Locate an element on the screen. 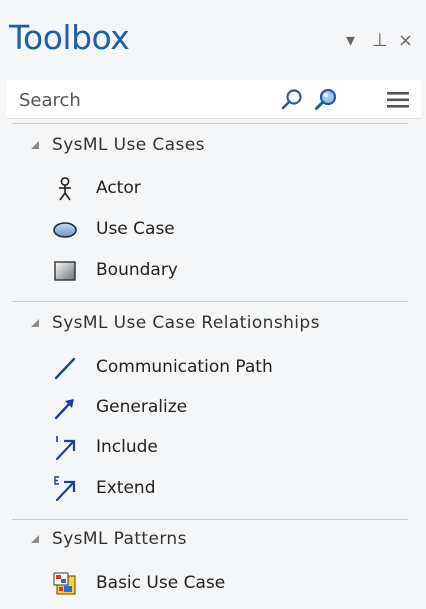 This screenshot has height=609, width=426. advanced-search-icon is located at coordinates (326, 100).